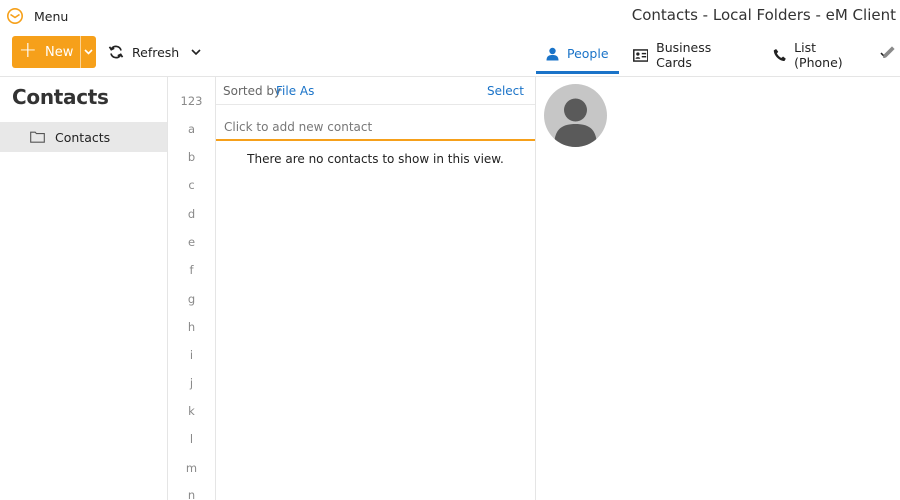  I want to click on select-link: Select, so click(505, 91).